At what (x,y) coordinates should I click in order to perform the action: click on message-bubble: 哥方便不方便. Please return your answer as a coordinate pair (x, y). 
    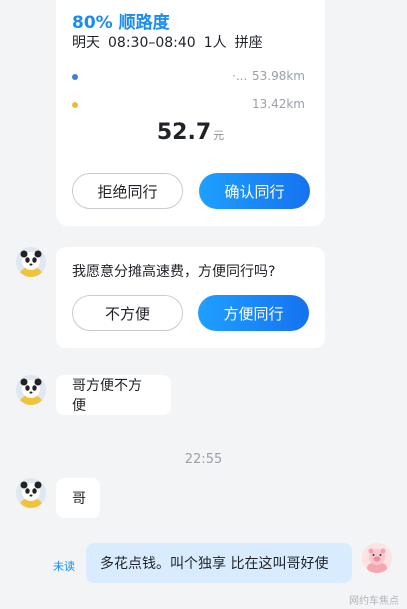
    Looking at the image, I should click on (113, 395).